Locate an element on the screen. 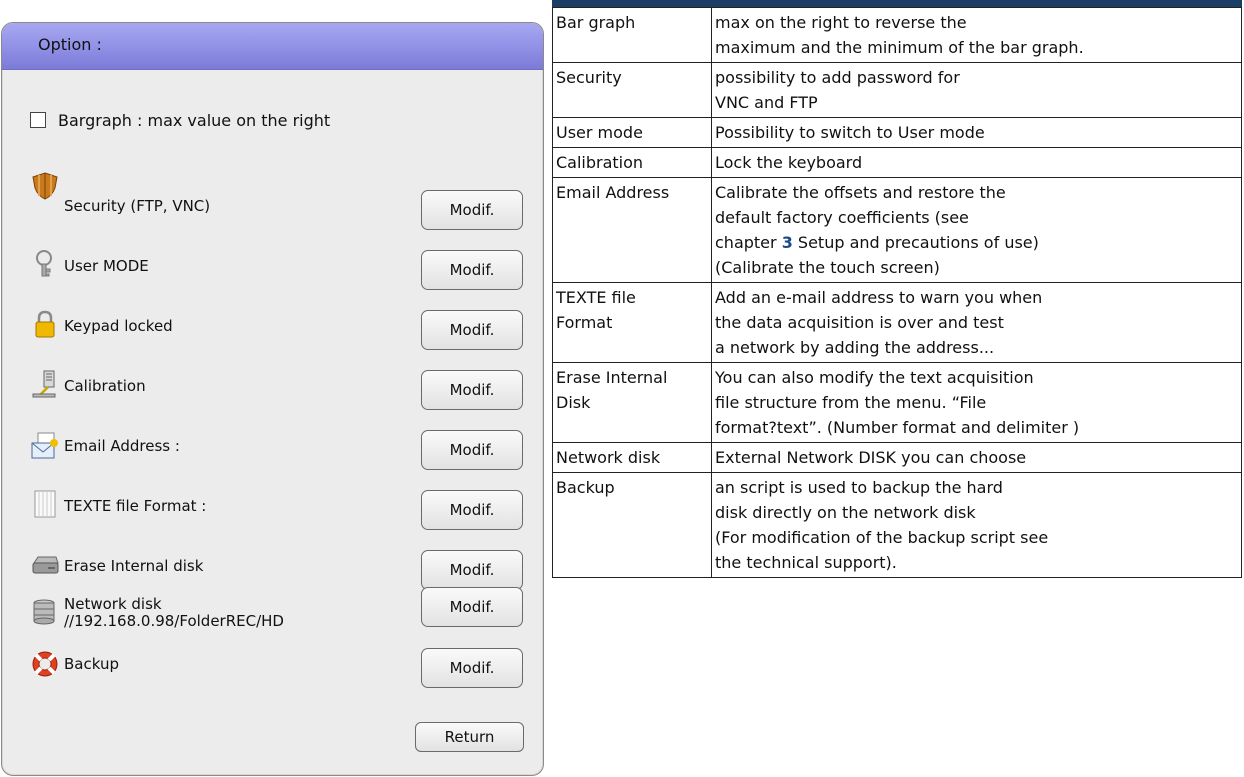  desc-text: possibility to add password for is located at coordinates (837, 77).